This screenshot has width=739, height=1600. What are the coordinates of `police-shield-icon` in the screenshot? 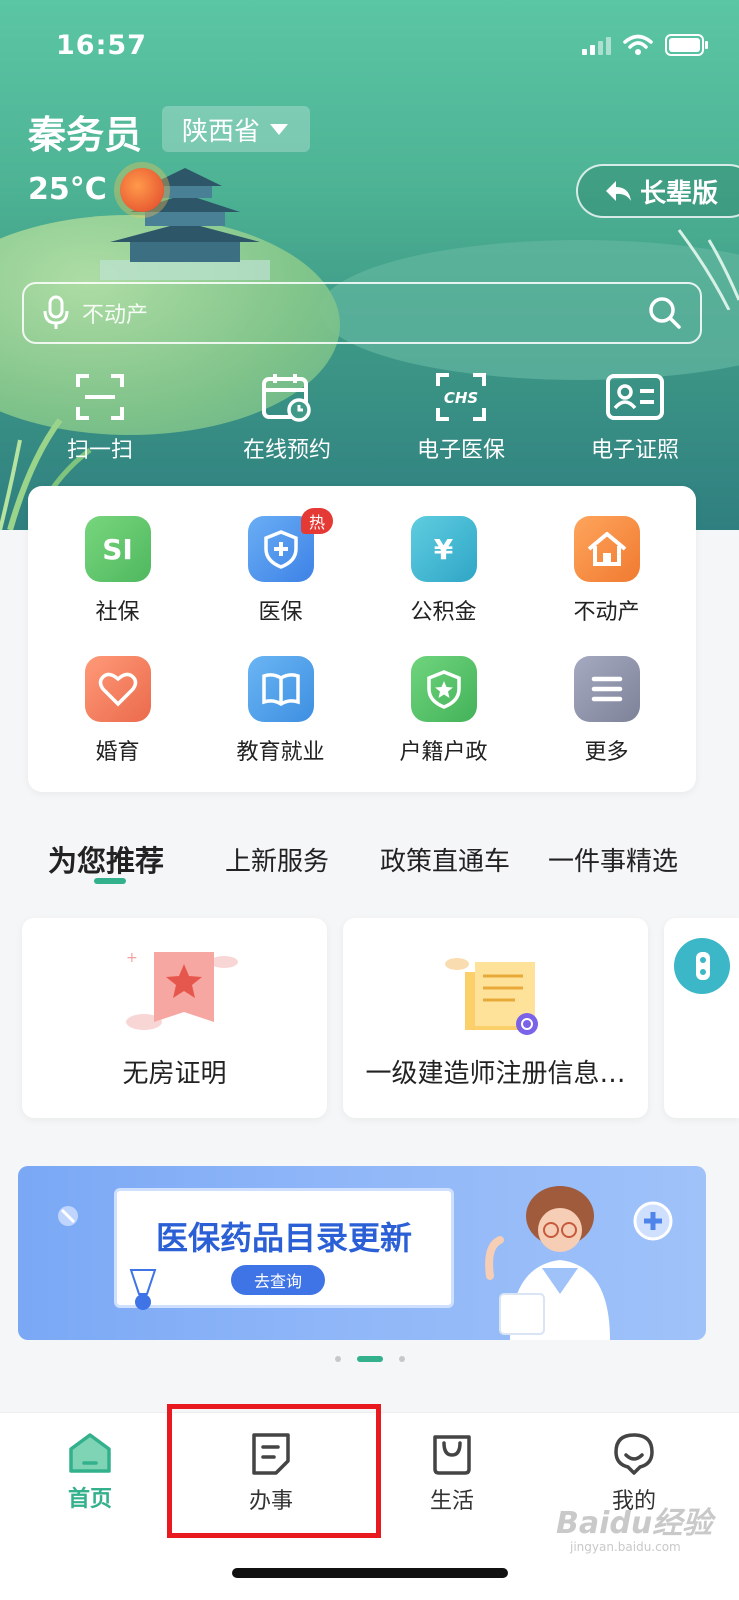 It's located at (443, 689).